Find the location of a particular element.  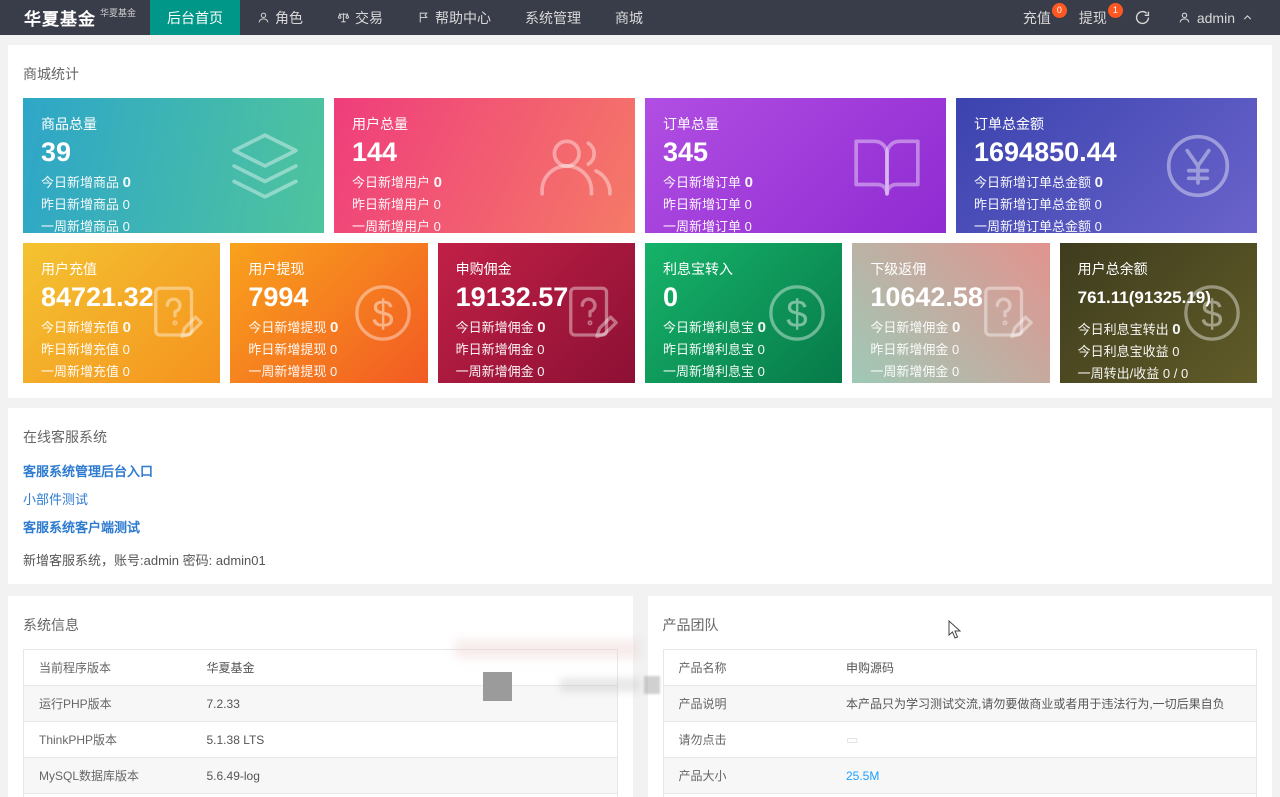

card-line-label: 昨日新增用户 is located at coordinates (391, 204).